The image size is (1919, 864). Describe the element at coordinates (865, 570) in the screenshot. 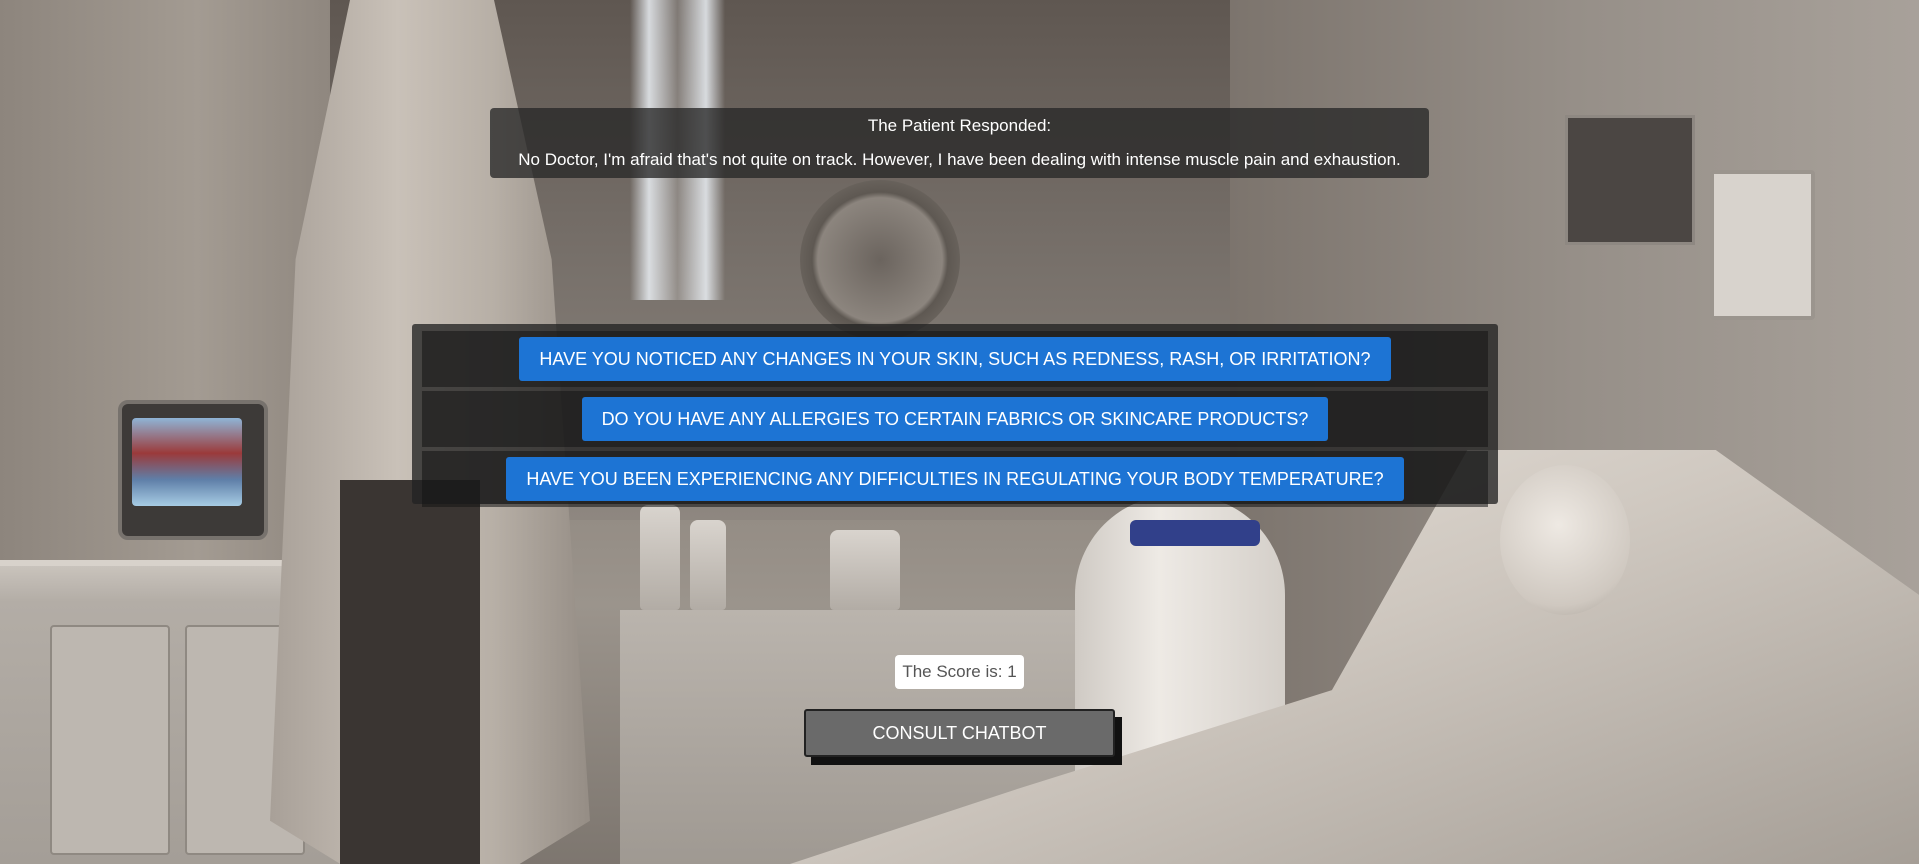

I see `background-device` at that location.